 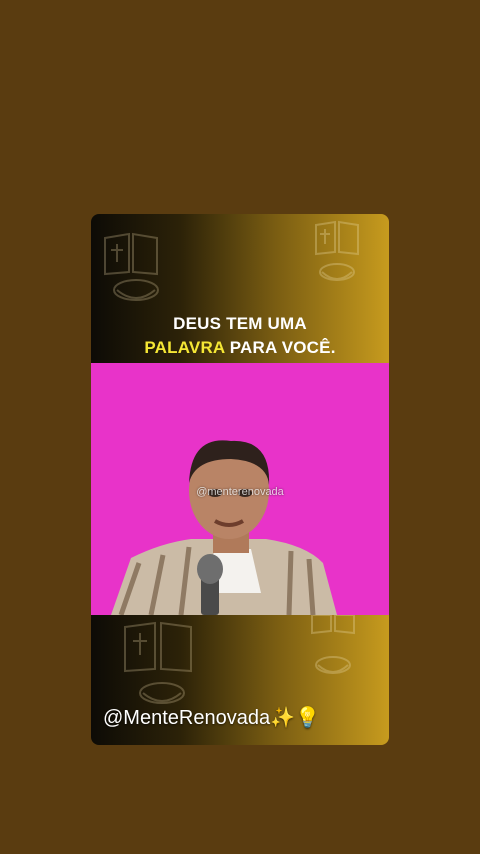 What do you see at coordinates (240, 680) in the screenshot?
I see `footer-band: @MenteRenovada✨💡` at bounding box center [240, 680].